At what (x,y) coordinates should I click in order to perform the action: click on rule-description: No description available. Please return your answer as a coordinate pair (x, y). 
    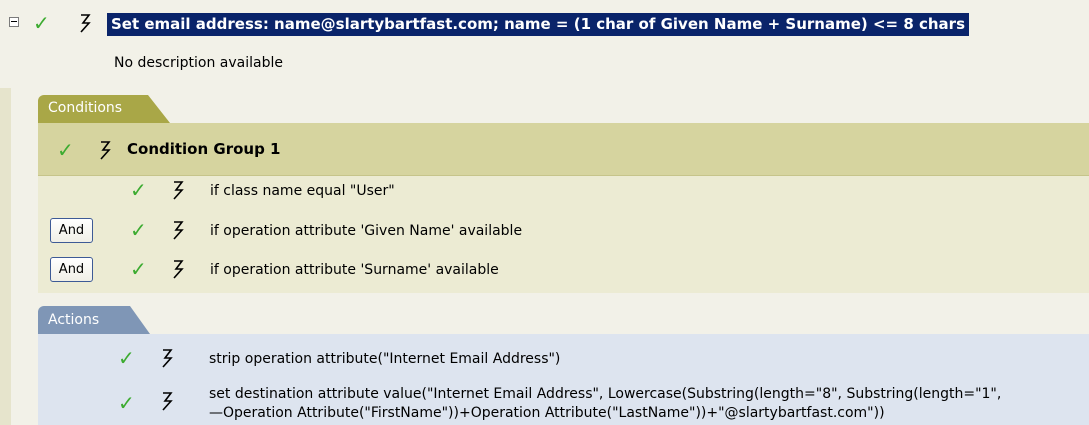
    Looking at the image, I should click on (198, 63).